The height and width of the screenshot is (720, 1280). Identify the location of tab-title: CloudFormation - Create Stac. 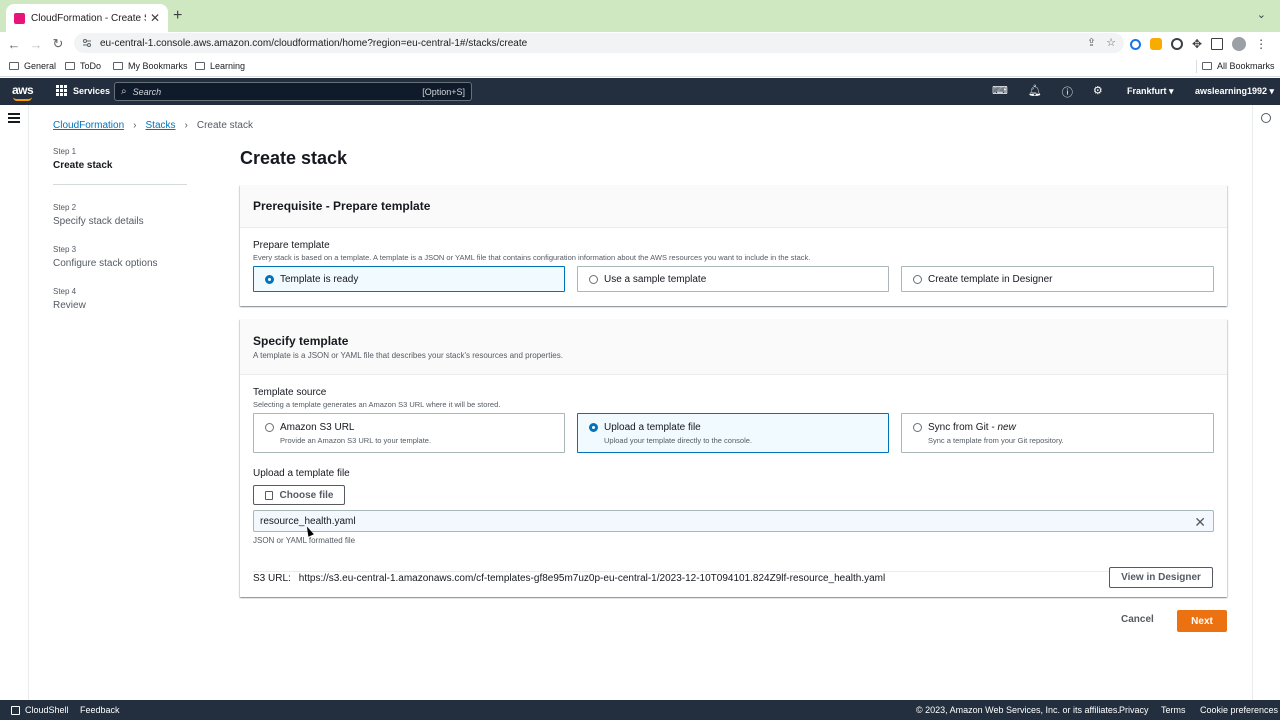
(88, 18).